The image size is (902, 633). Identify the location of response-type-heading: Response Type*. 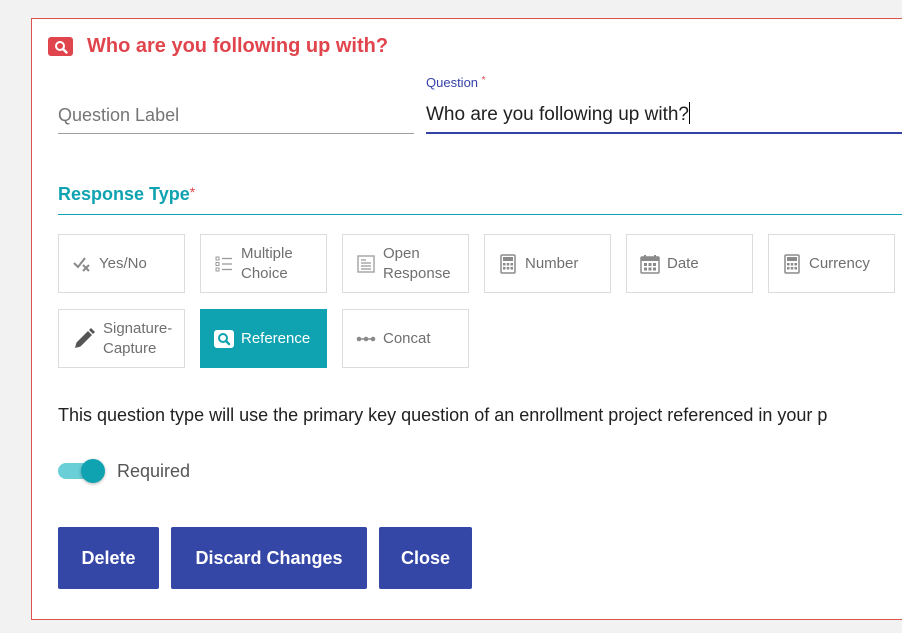
(480, 199).